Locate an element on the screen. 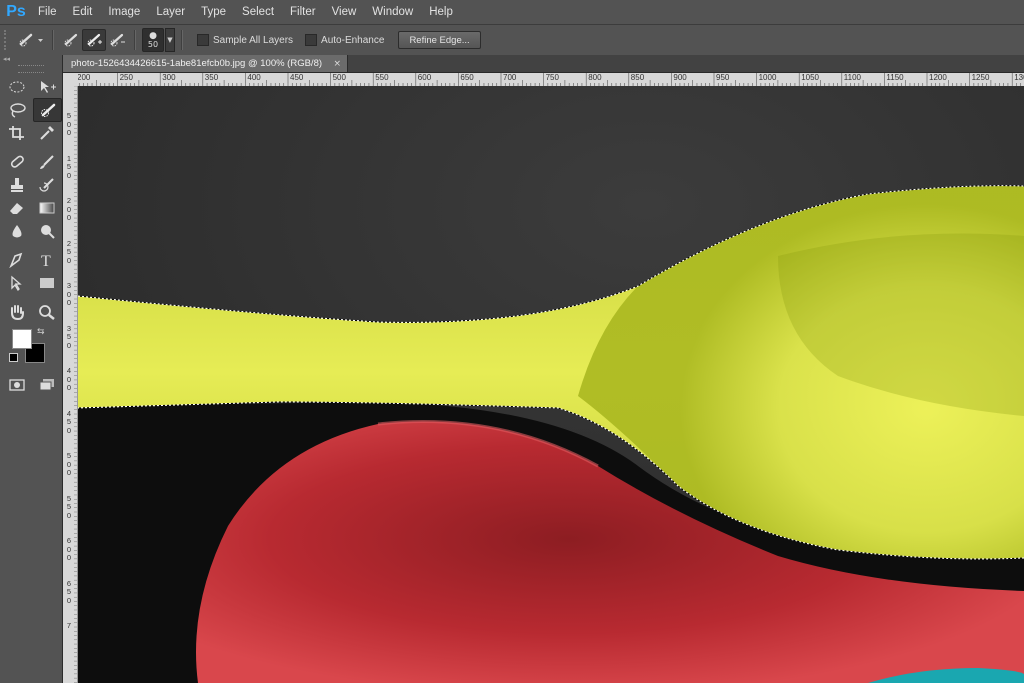  sample-all-layers-label: Sample All Layers is located at coordinates (253, 40).